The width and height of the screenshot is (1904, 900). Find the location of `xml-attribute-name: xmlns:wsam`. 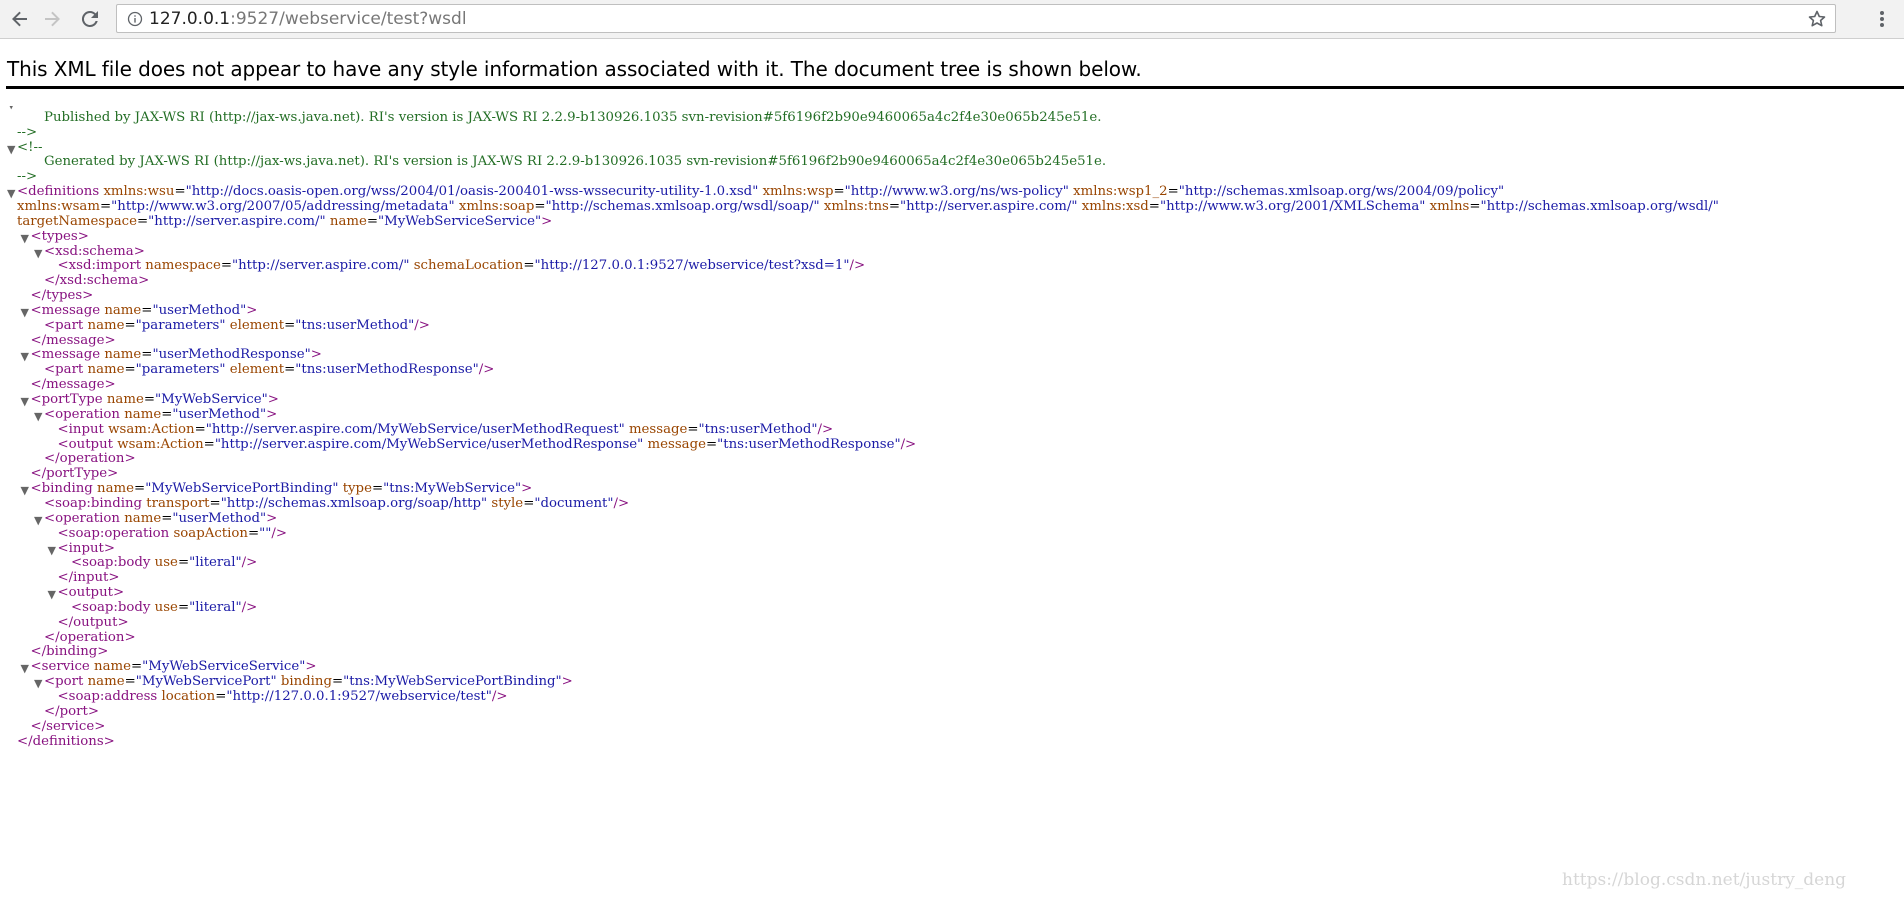

xml-attribute-name: xmlns:wsam is located at coordinates (58, 206).